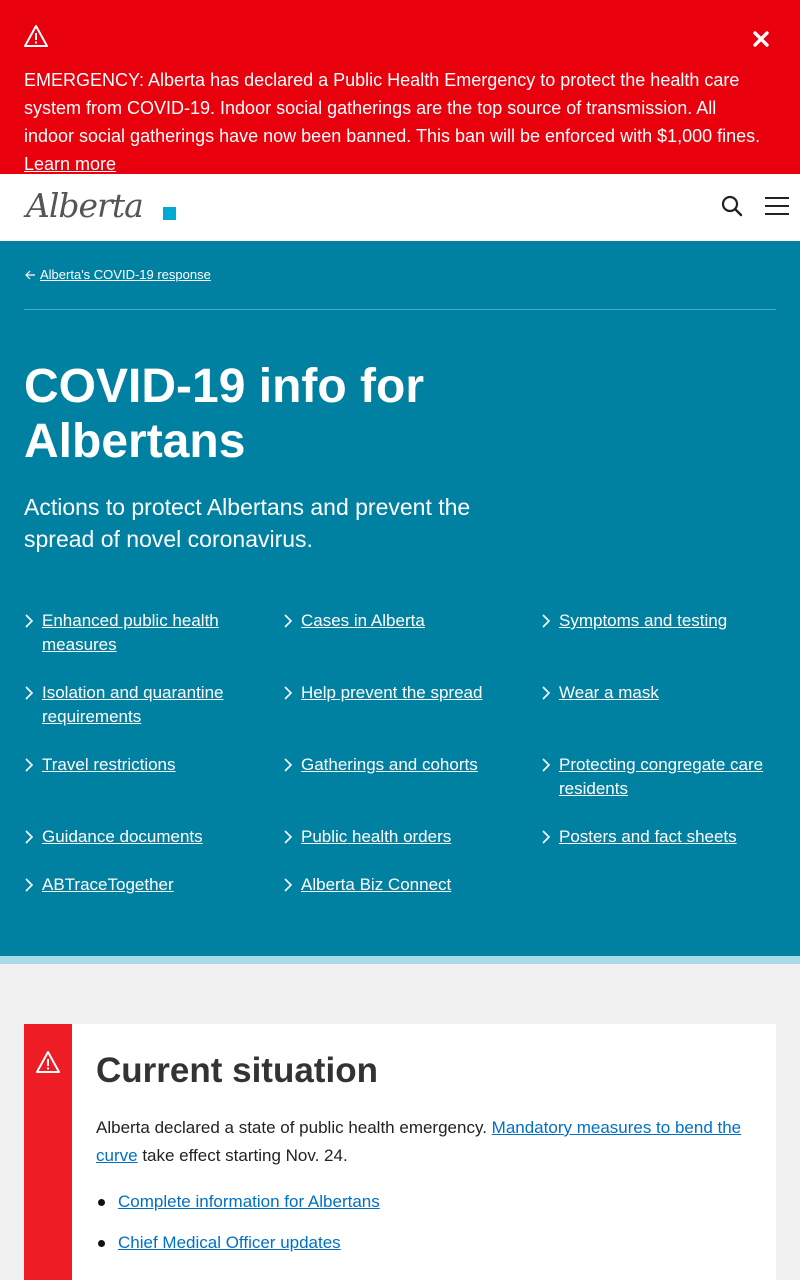 This screenshot has width=800, height=1280. I want to click on breadcrumb-link: Alberta's COVID-19 response, so click(125, 274).